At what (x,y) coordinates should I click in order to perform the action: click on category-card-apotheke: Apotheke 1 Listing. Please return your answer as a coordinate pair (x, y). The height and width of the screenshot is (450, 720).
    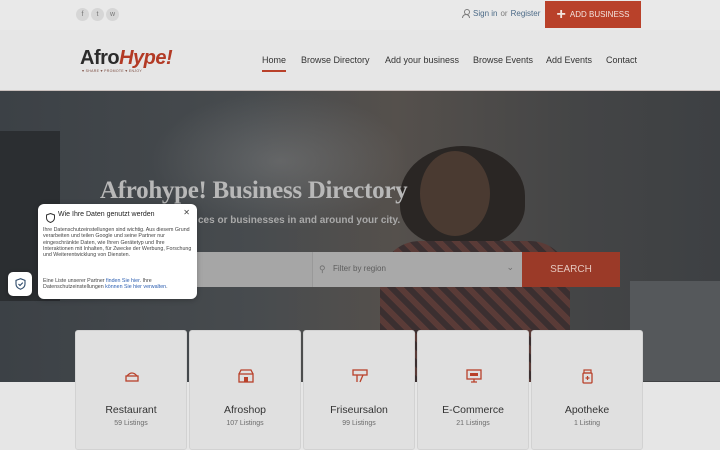
    Looking at the image, I should click on (587, 390).